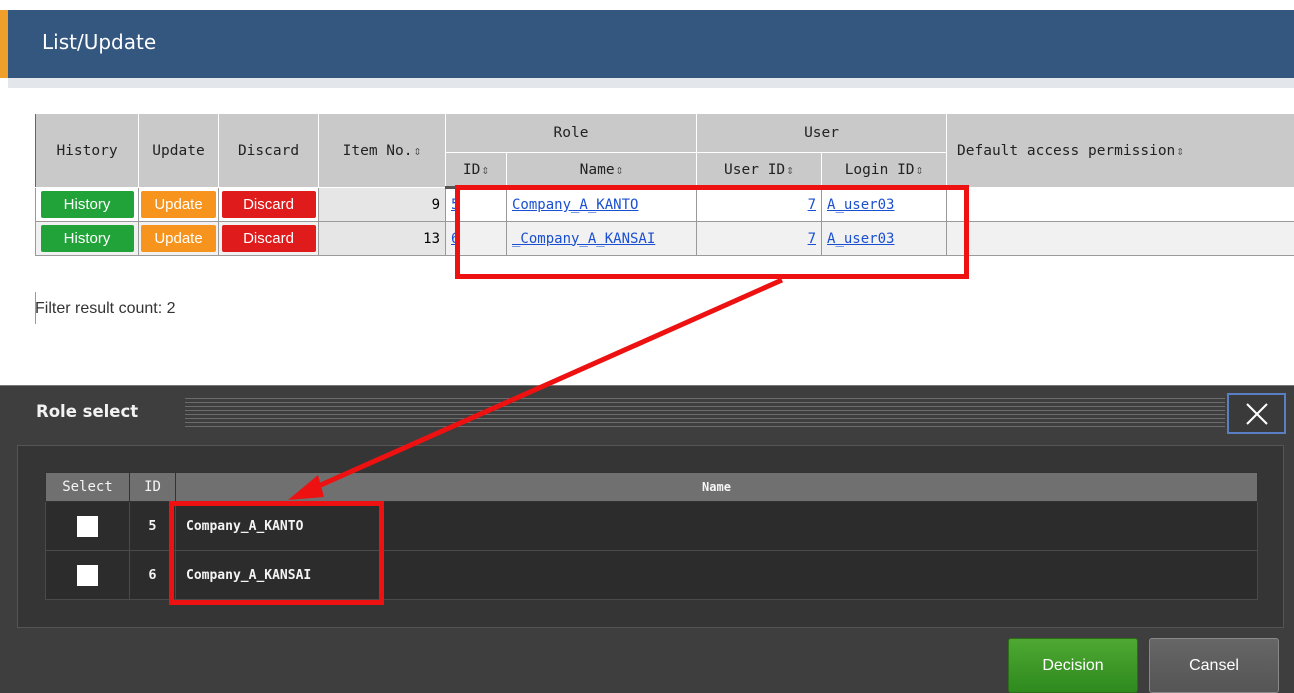 The width and height of the screenshot is (1294, 693). I want to click on close-icon, so click(1257, 414).